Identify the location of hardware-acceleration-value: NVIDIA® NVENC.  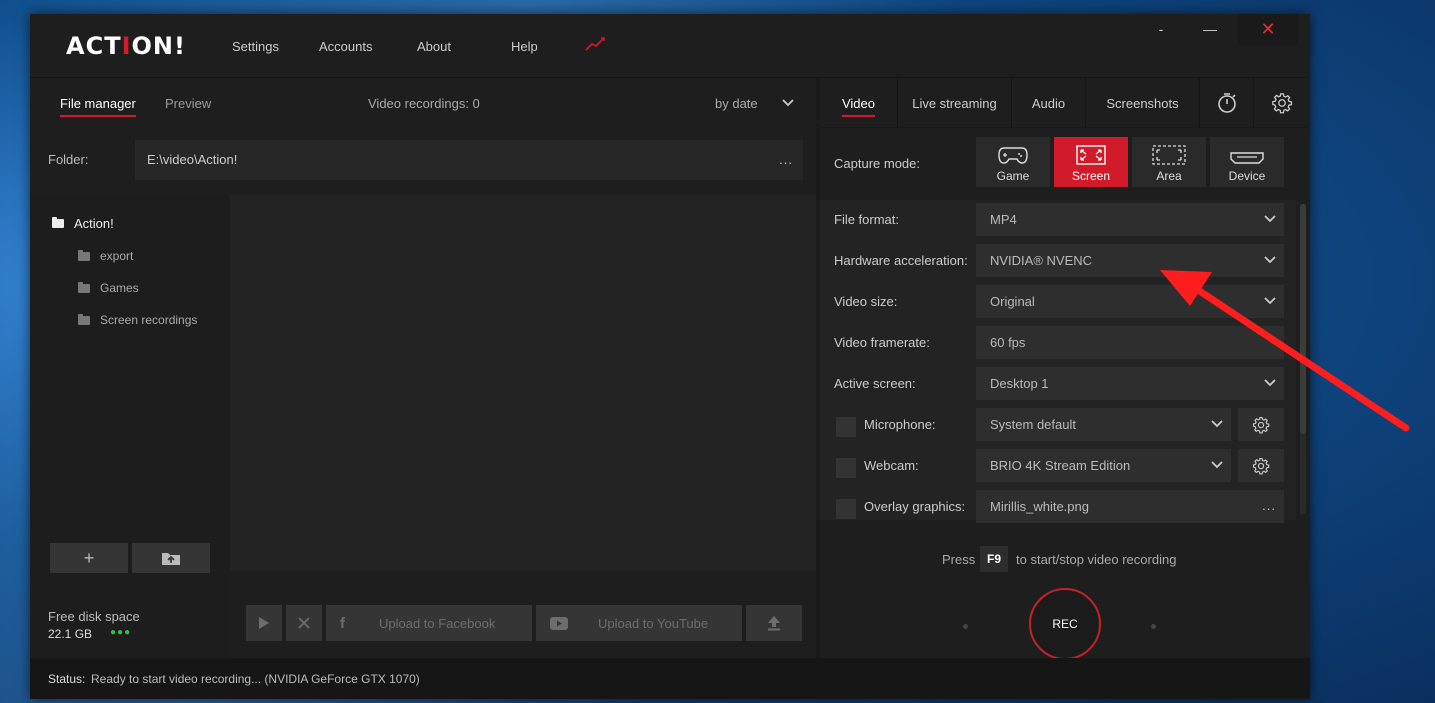
(1041, 260).